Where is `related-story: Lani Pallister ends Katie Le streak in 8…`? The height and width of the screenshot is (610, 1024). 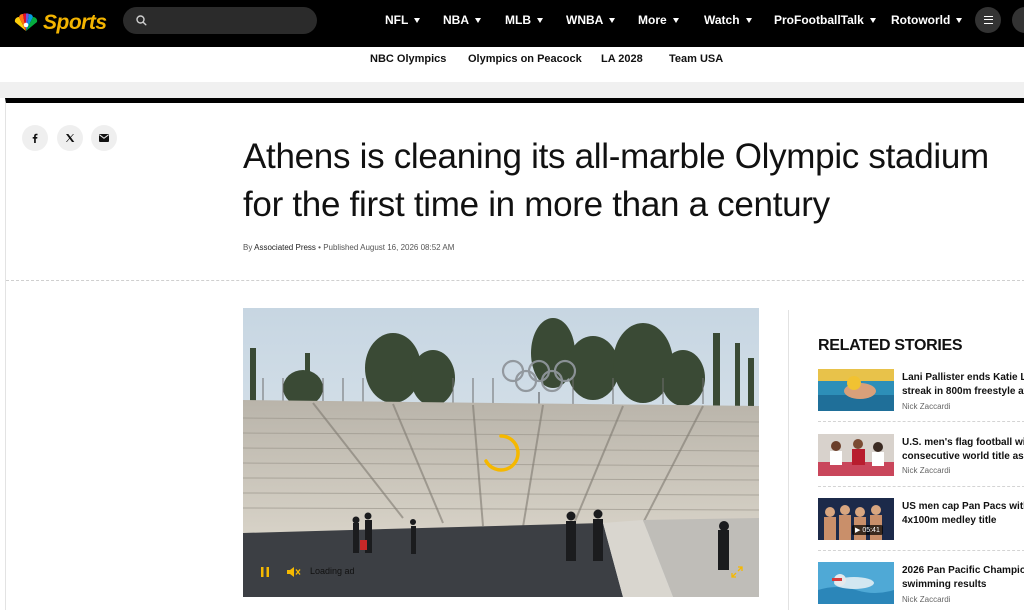 related-story: Lani Pallister ends Katie Le streak in 8… is located at coordinates (921, 392).